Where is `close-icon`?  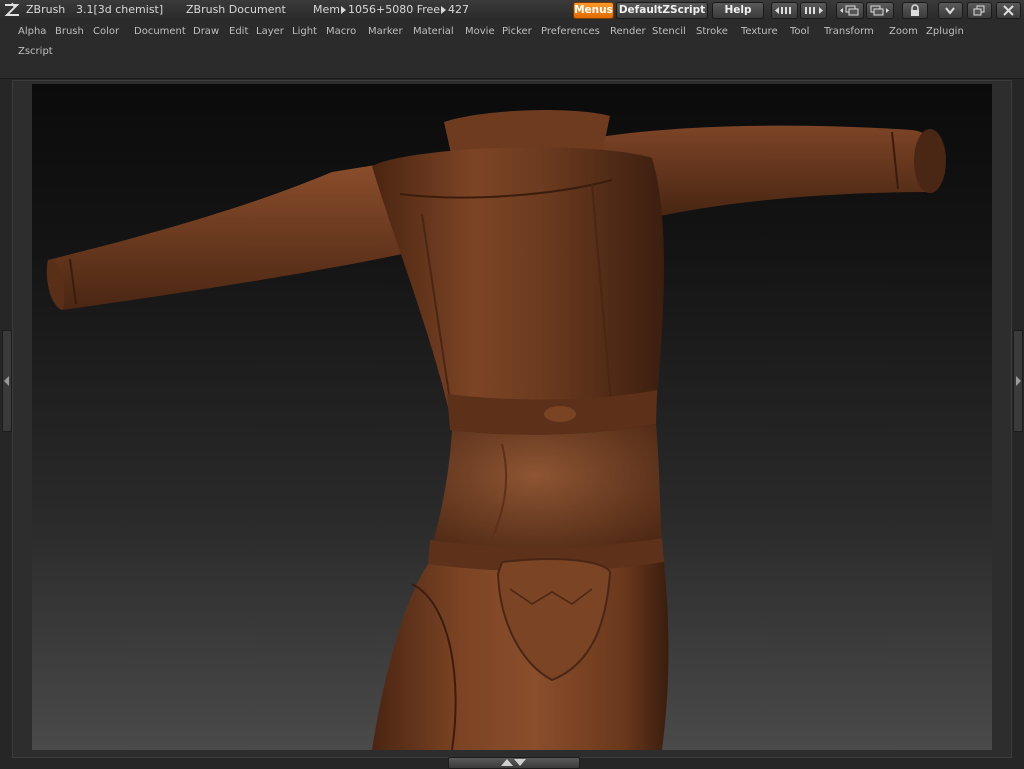 close-icon is located at coordinates (1008, 10).